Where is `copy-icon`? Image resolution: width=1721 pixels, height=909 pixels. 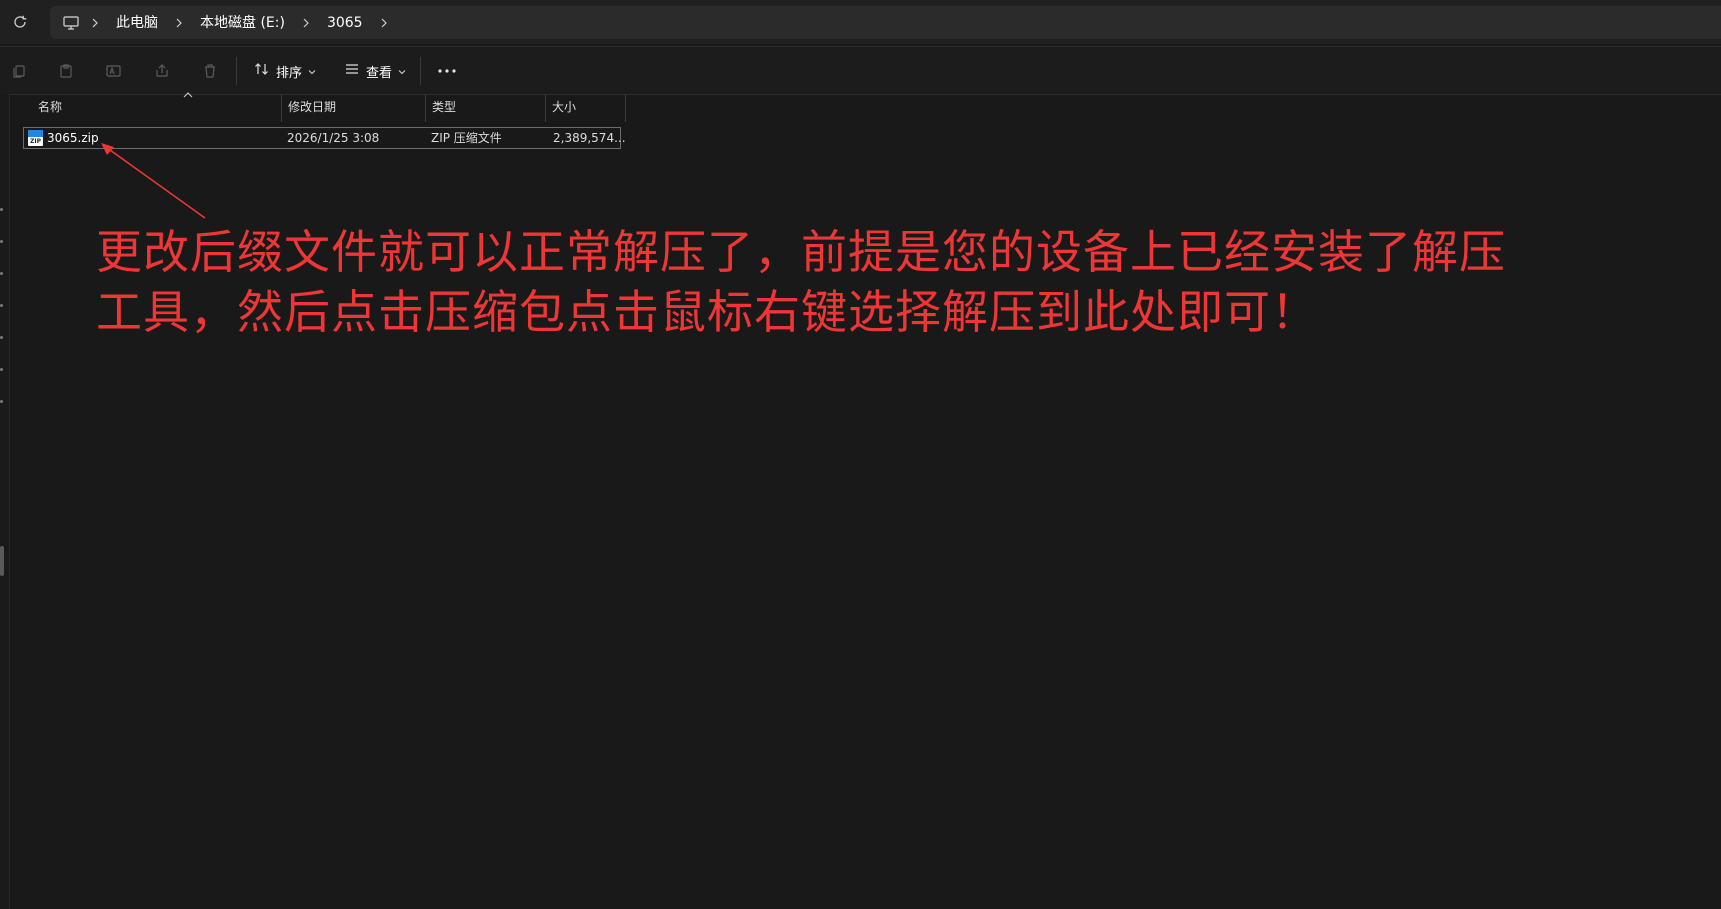
copy-icon is located at coordinates (19, 71).